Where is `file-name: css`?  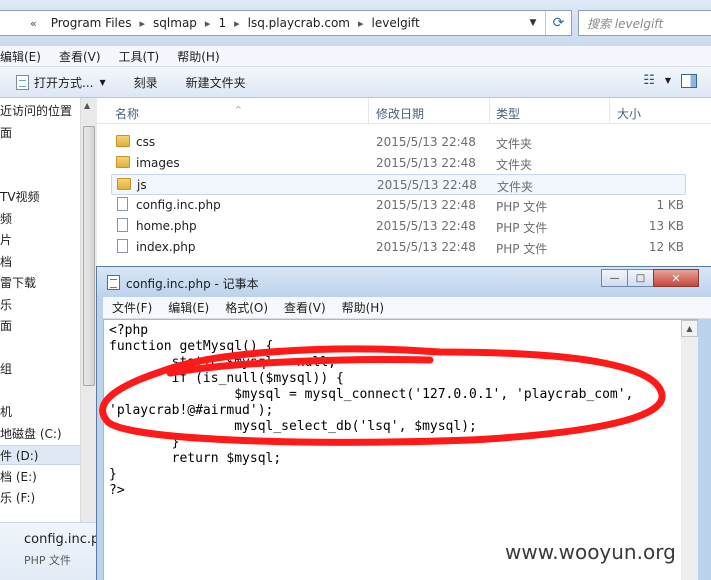 file-name: css is located at coordinates (146, 142).